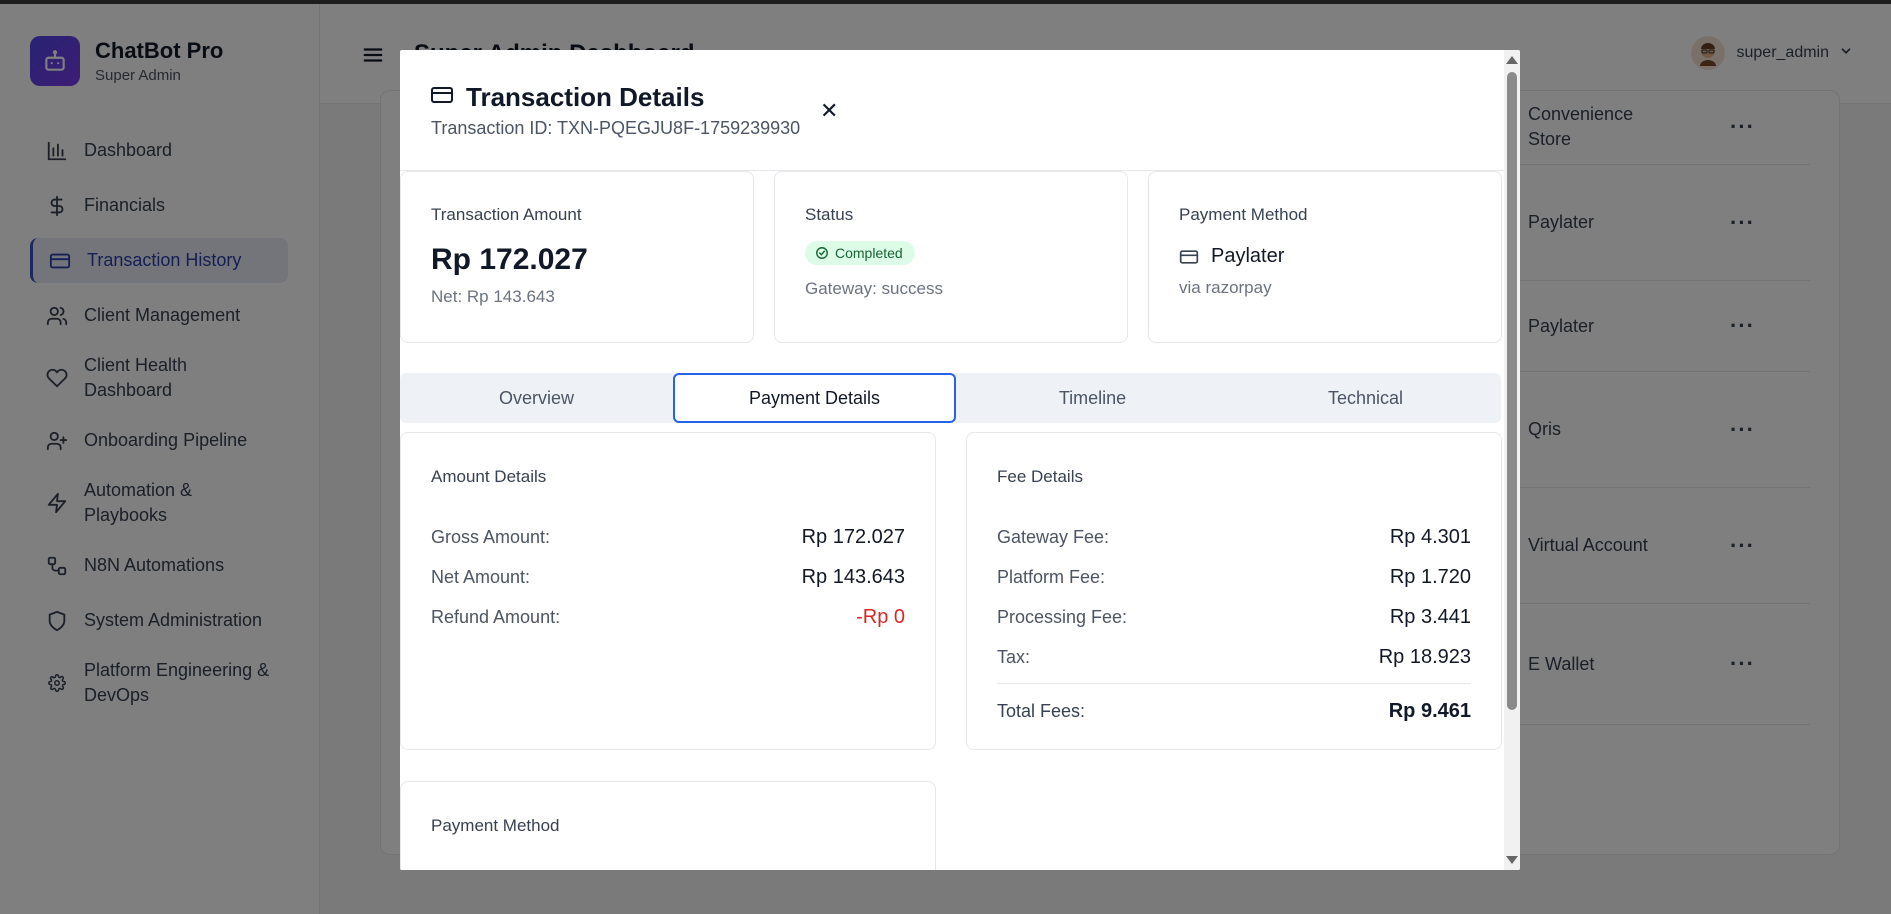 The image size is (1891, 914). Describe the element at coordinates (1234, 617) in the screenshot. I see `detail-row: Processing Fee: Rp 3.441` at that location.